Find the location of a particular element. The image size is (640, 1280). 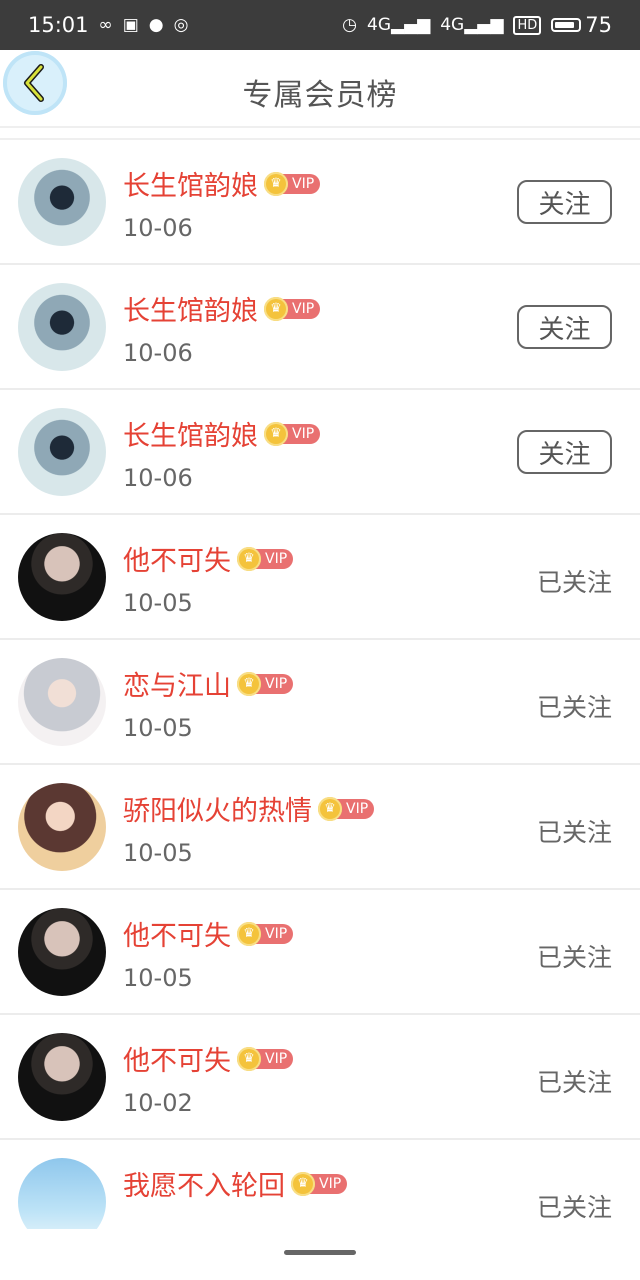

infinity-icon: ∞ is located at coordinates (105, 25).